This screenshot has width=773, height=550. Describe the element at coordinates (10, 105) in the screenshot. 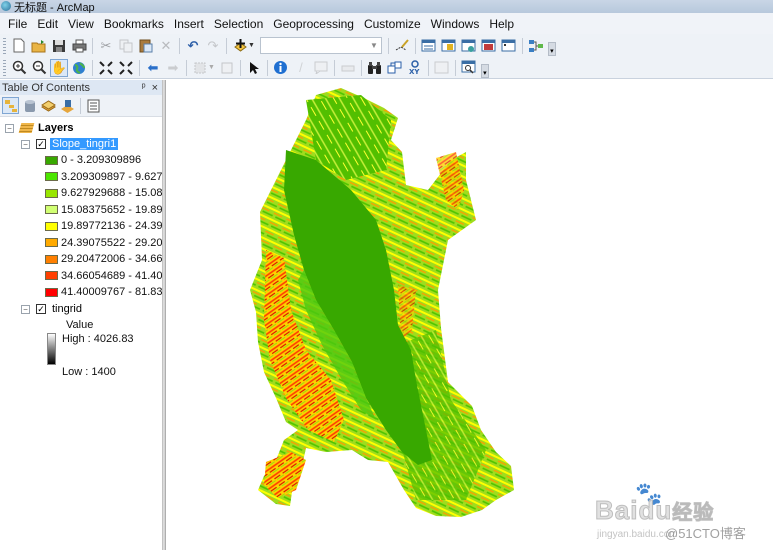

I see `list-by-drawing-order-button` at that location.